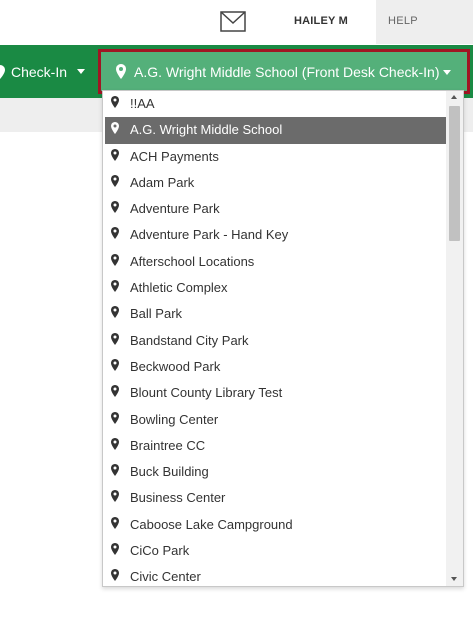 This screenshot has width=473, height=627. Describe the element at coordinates (403, 21) in the screenshot. I see `help-label: HELP` at that location.